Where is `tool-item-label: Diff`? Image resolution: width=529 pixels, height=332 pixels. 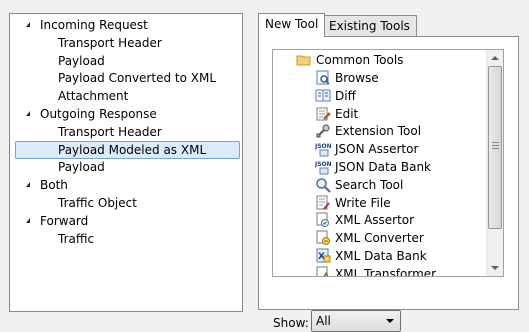 tool-item-label: Diff is located at coordinates (345, 95).